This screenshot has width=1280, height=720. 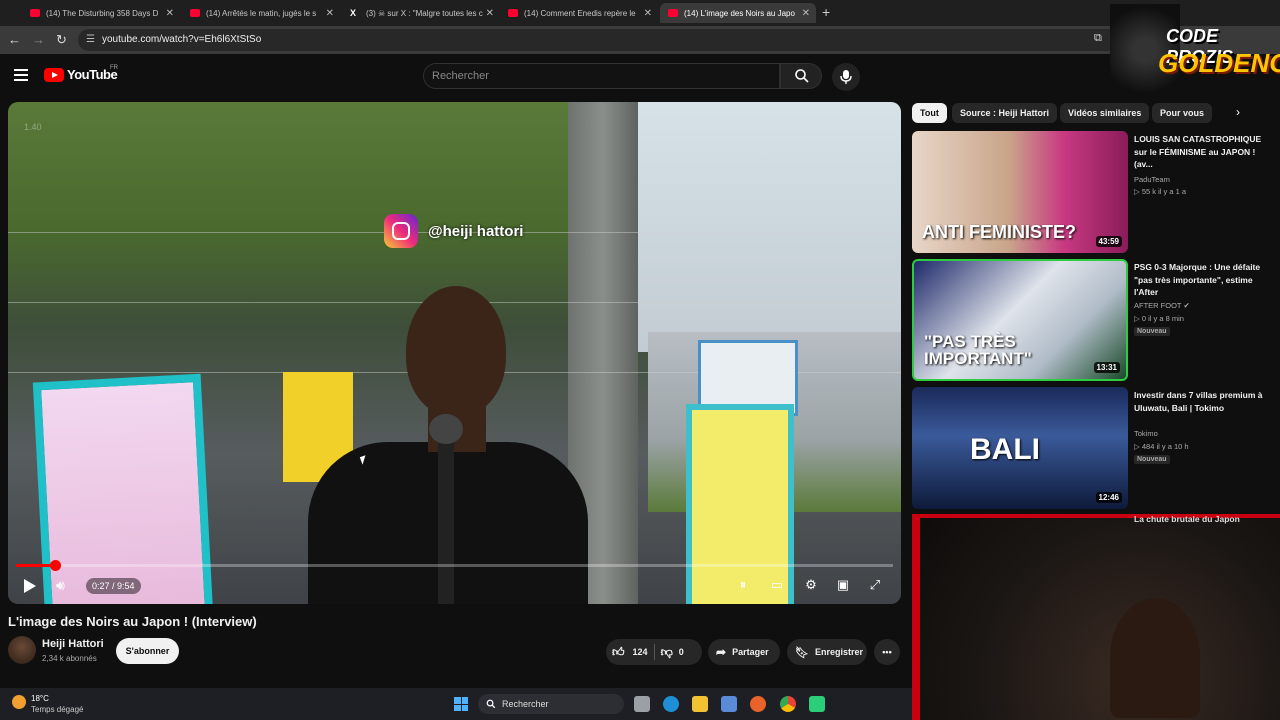 I want to click on youtube-header: YouTube FR, so click(x=640, y=76).